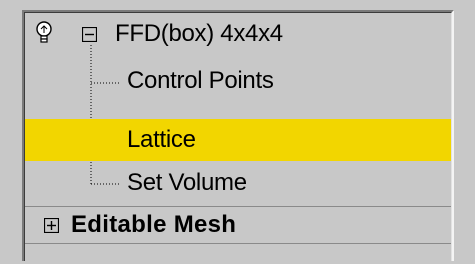 The width and height of the screenshot is (475, 264). Describe the element at coordinates (161, 139) in the screenshot. I see `subobject-label: Lattice` at that location.